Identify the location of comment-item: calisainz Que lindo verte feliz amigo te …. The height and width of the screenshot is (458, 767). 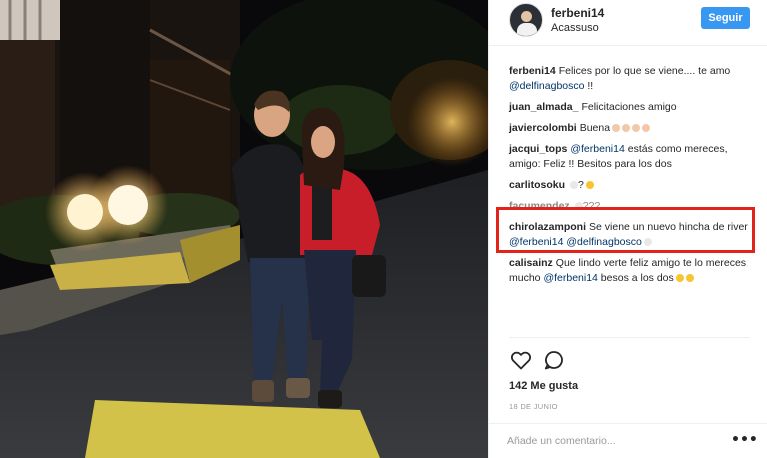
(633, 271).